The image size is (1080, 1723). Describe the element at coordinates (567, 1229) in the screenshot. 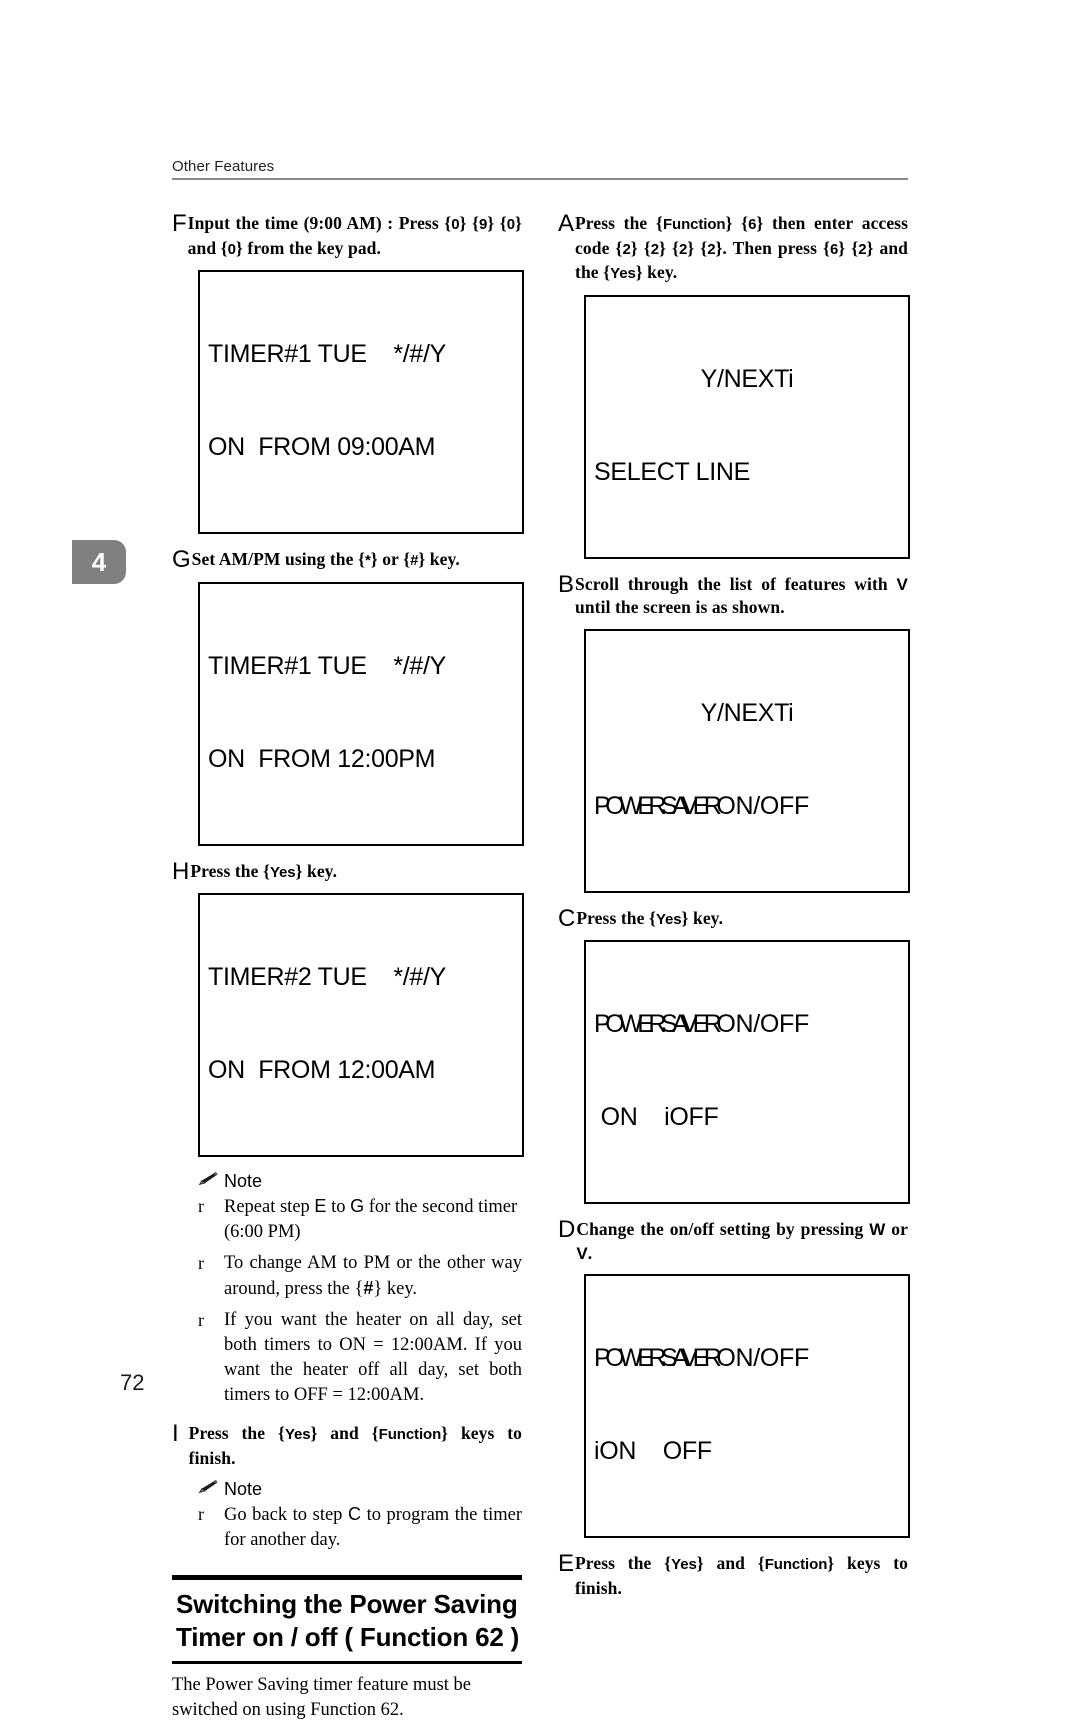

I see `step-letter-d: D` at that location.